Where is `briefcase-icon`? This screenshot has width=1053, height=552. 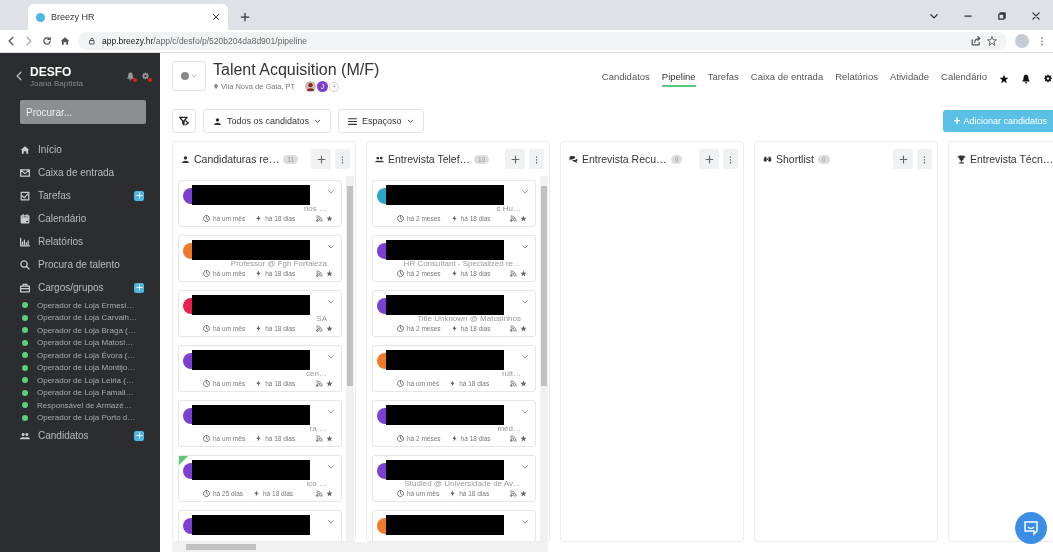 briefcase-icon is located at coordinates (25, 287).